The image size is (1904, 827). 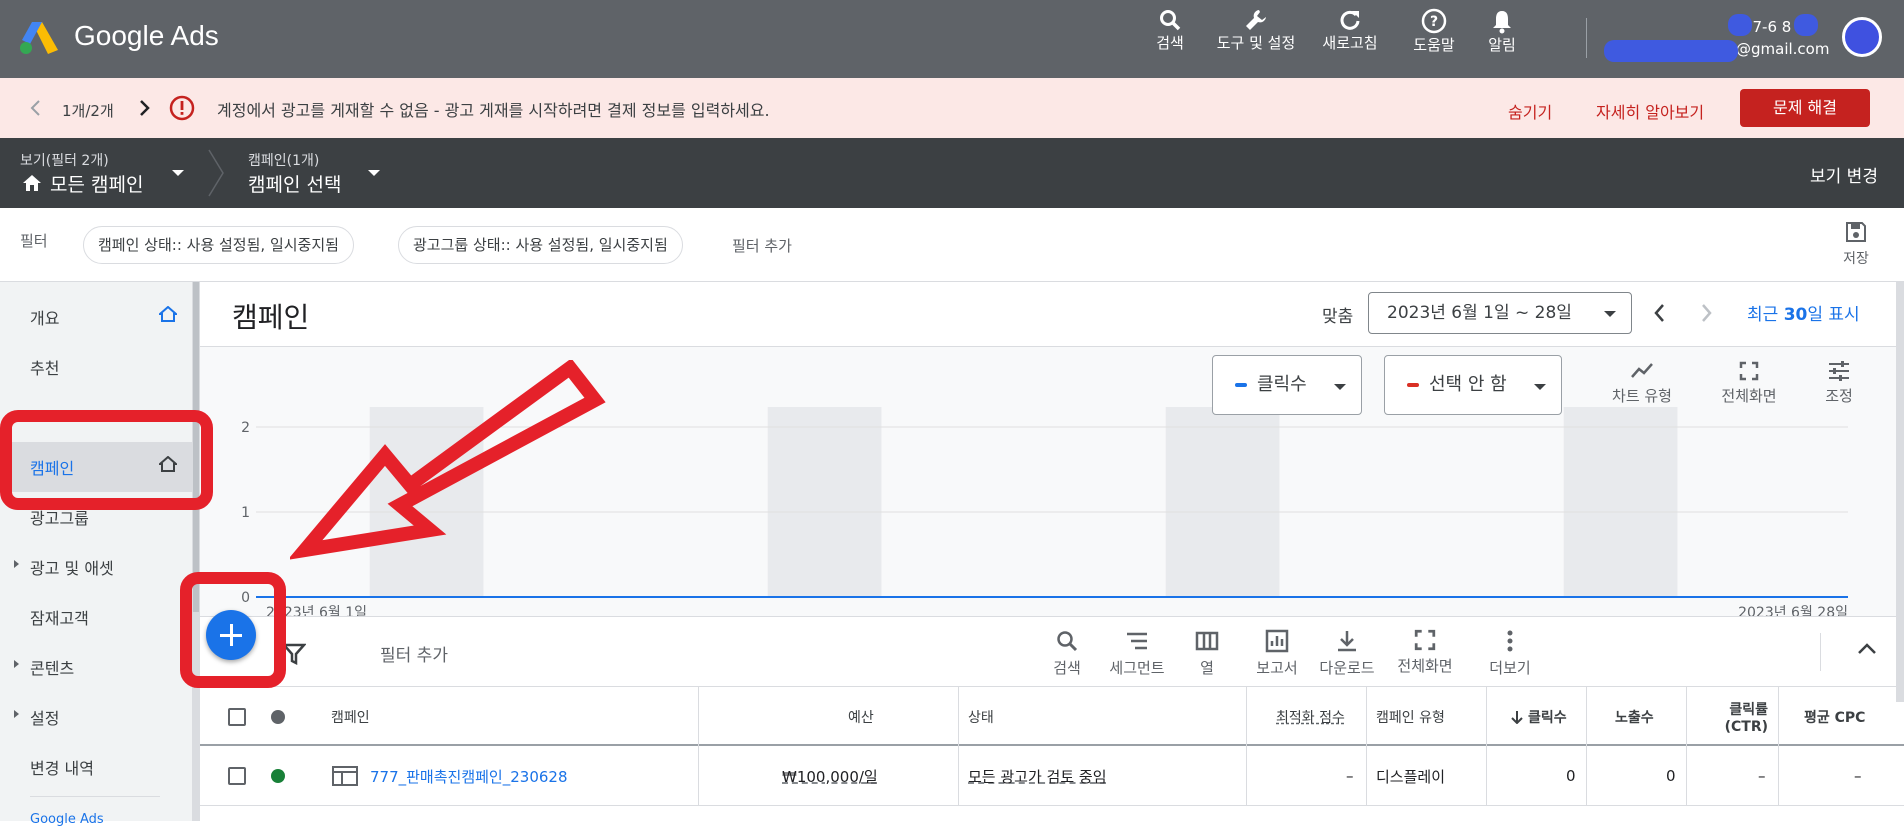 I want to click on col-header-status: 상태, so click(x=981, y=717).